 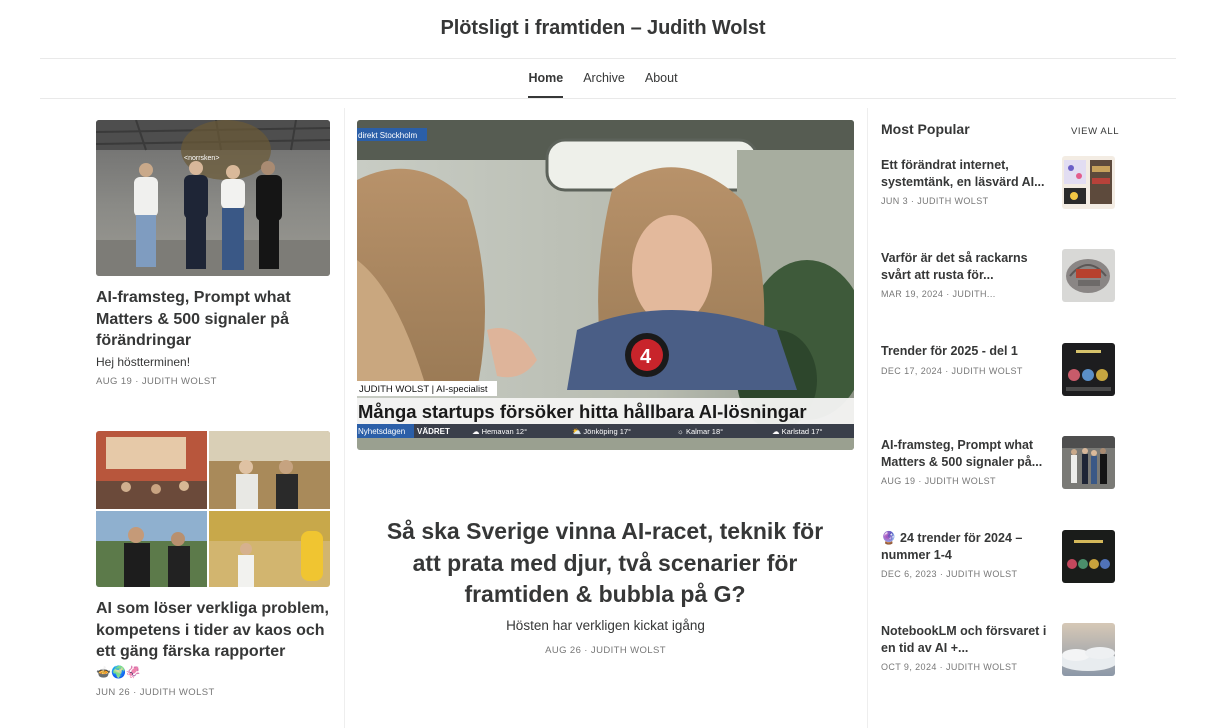 I want to click on tv-ticker-item: ☼ Kalmar 18°, so click(x=700, y=431).